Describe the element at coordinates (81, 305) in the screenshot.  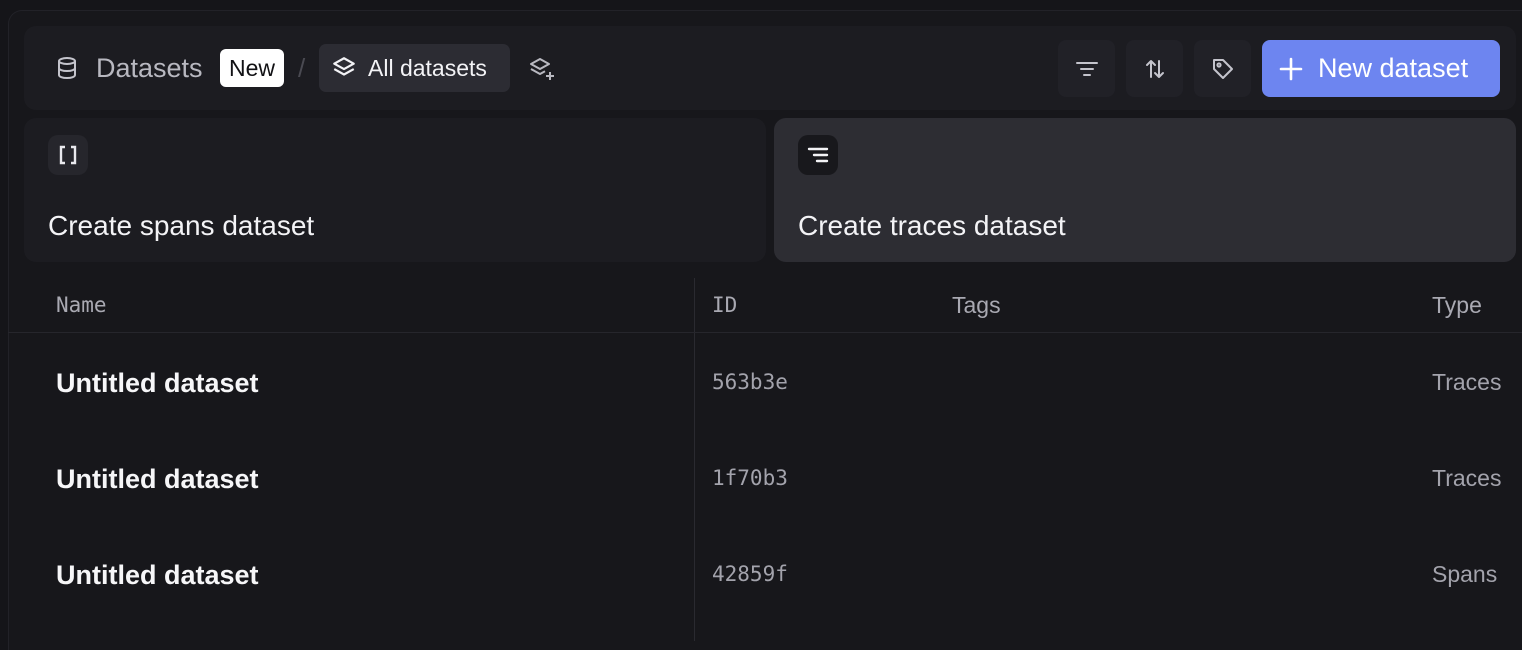
I see `column-header-name: Name` at that location.